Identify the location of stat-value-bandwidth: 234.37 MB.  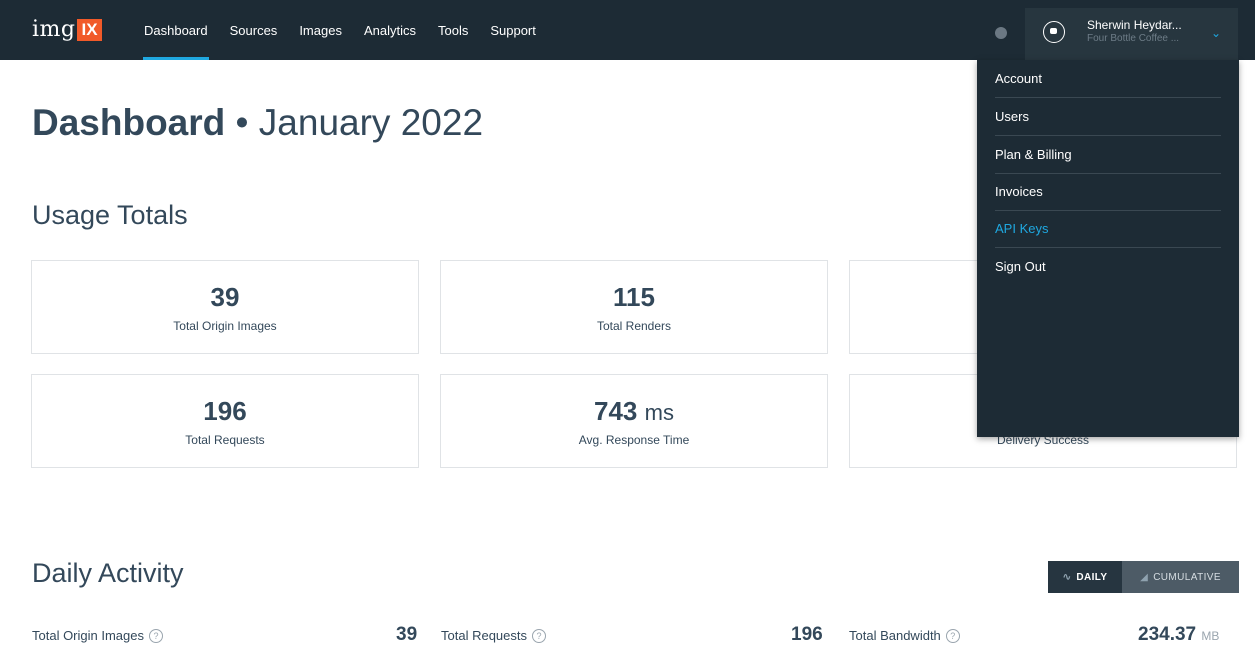
(1178, 635).